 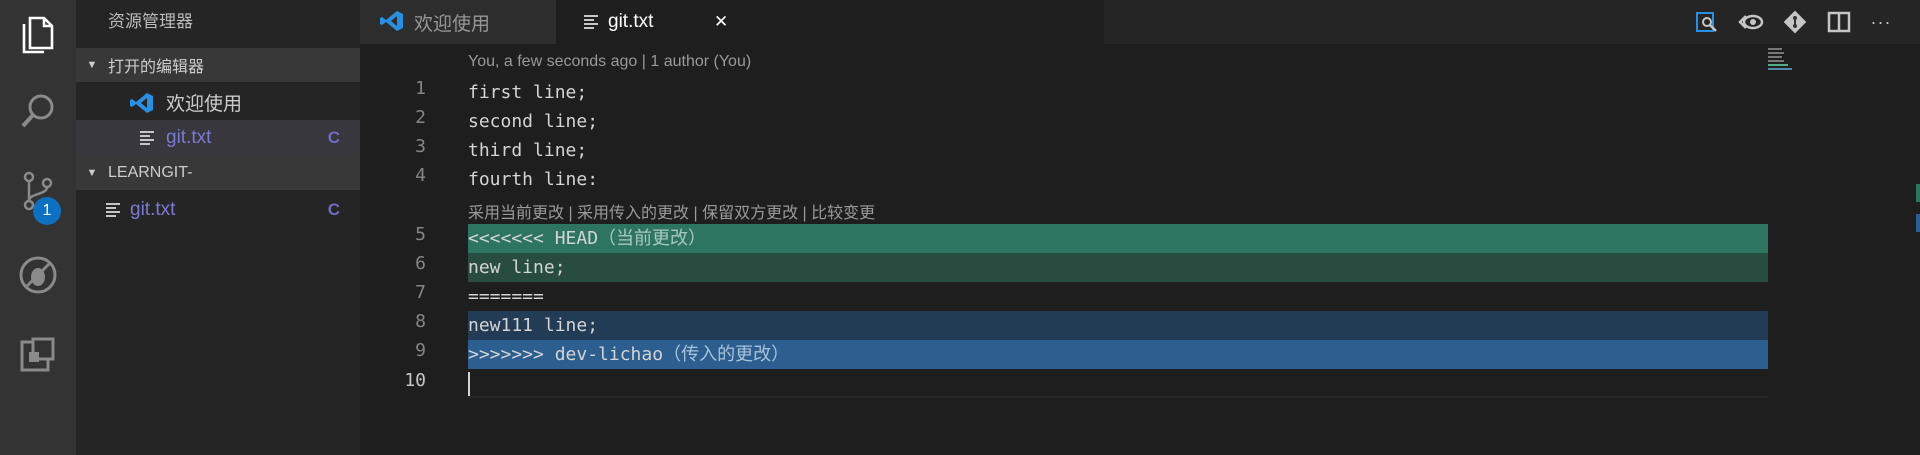 What do you see at coordinates (1118, 238) in the screenshot?
I see `conflict-current-header: <<<<<<< HEAD（当前更改）` at bounding box center [1118, 238].